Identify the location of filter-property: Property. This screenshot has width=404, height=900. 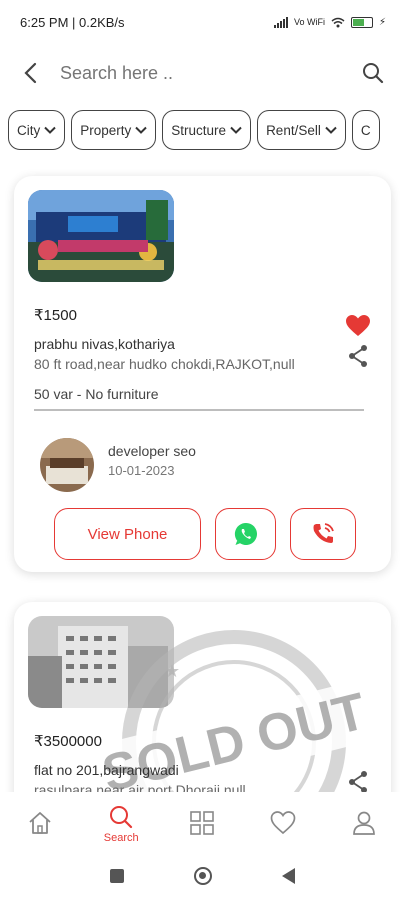
(114, 130).